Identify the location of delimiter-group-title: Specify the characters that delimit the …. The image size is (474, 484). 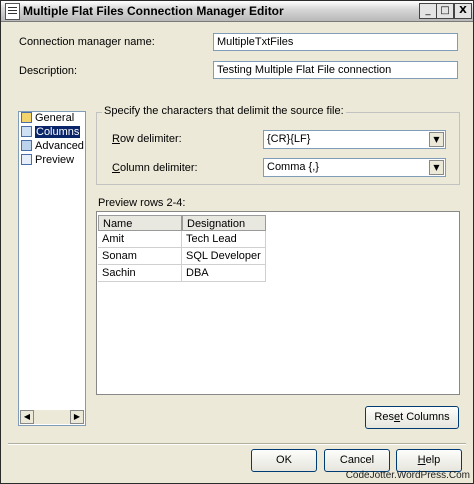
(224, 111).